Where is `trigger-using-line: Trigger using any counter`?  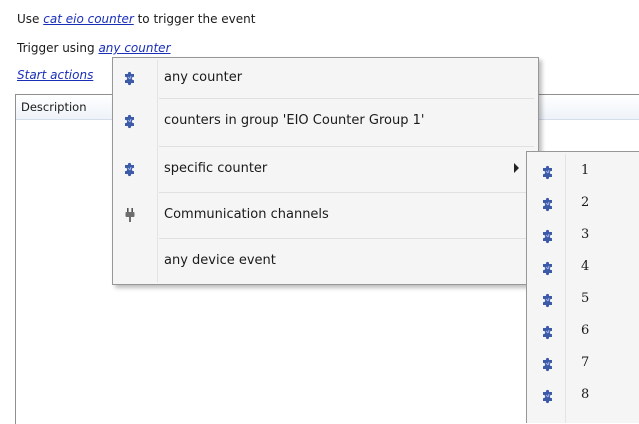 trigger-using-line: Trigger using any counter is located at coordinates (94, 48).